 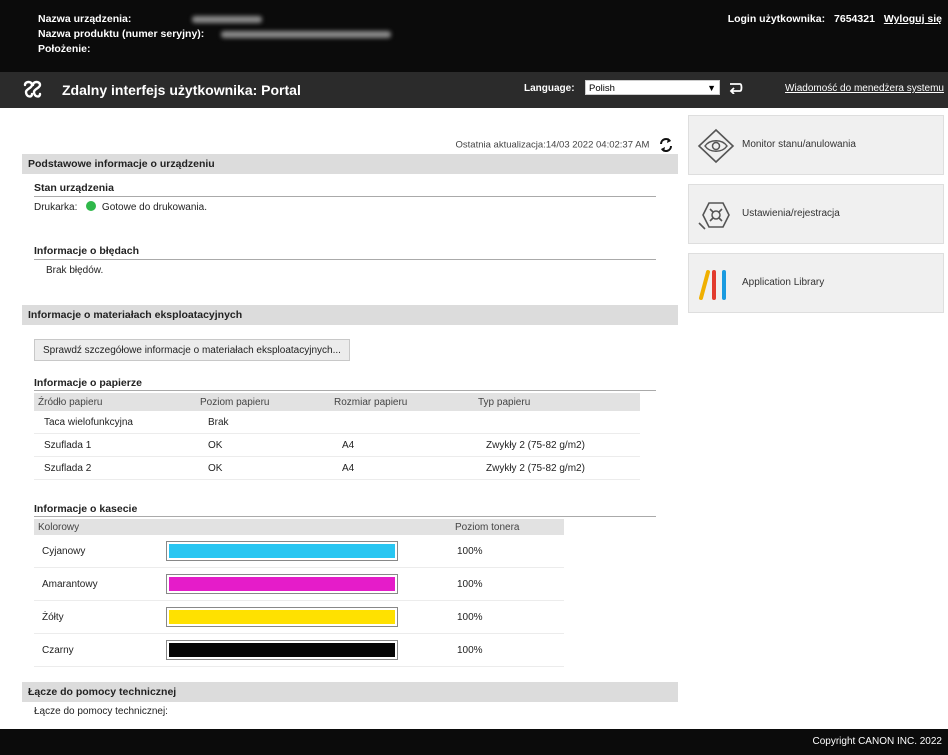 I want to click on footer: Copyright CANON INC. 2022, so click(x=474, y=742).